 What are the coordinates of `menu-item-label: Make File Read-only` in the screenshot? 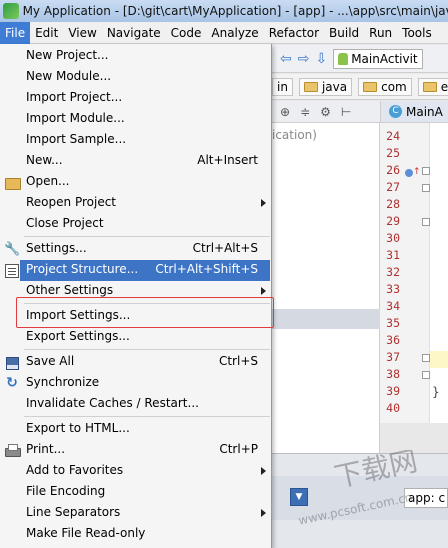 It's located at (86, 533).